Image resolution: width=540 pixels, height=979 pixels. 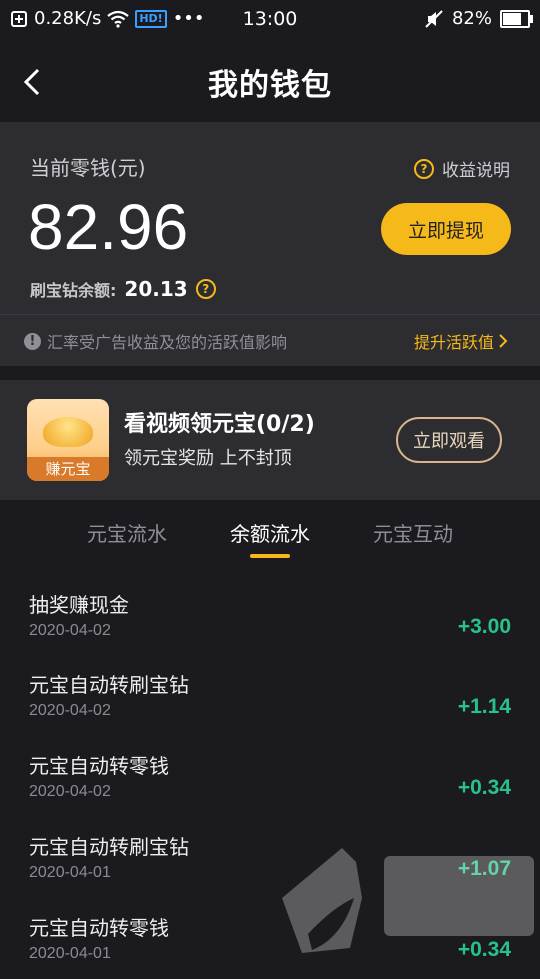 What do you see at coordinates (219, 424) in the screenshot?
I see `promo-title: 看视频领元宝(0/2)` at bounding box center [219, 424].